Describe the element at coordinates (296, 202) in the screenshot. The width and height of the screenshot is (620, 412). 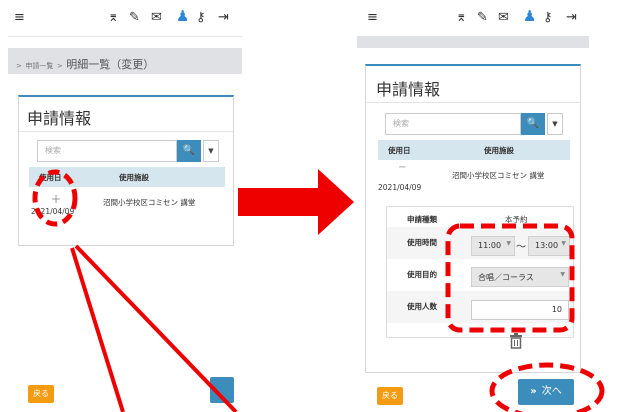
I see `right-arrow-icon` at that location.